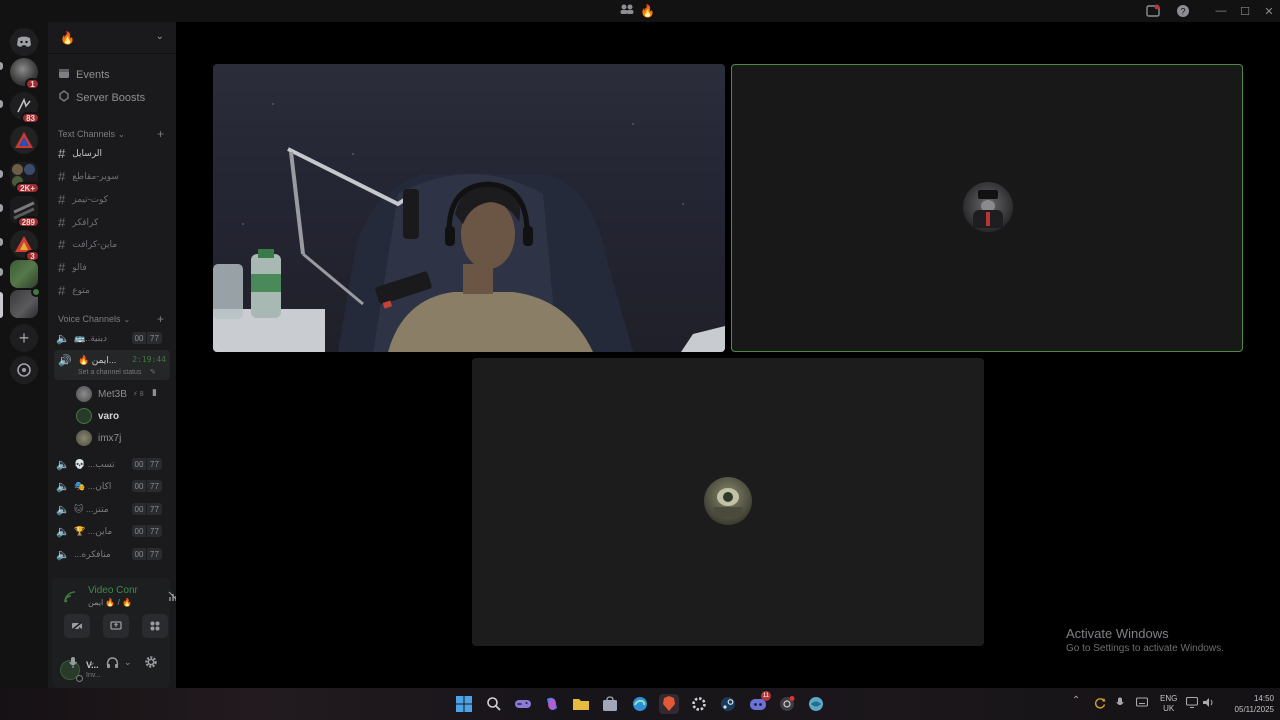 The height and width of the screenshot is (720, 1280). I want to click on windows-start-icon, so click(464, 704).